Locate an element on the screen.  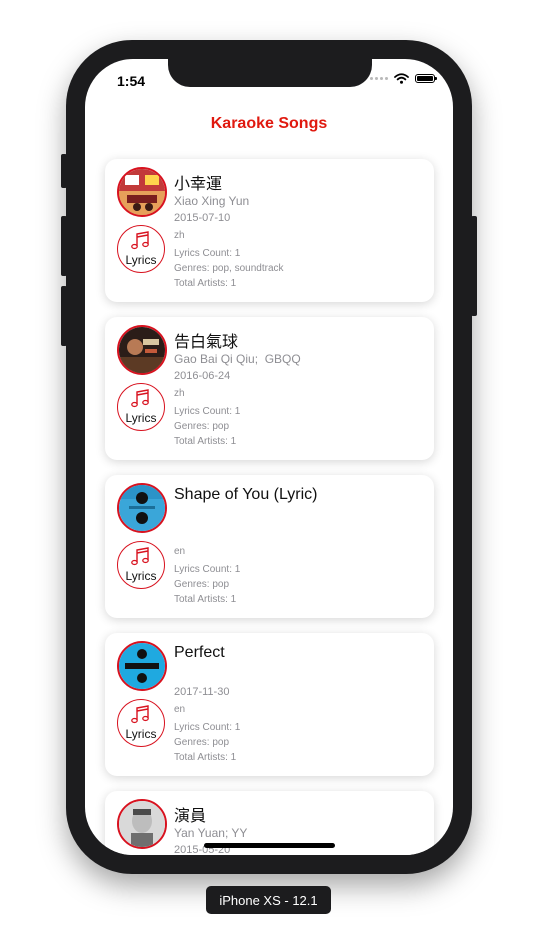
song-title: 告白氣球 is located at coordinates (206, 342).